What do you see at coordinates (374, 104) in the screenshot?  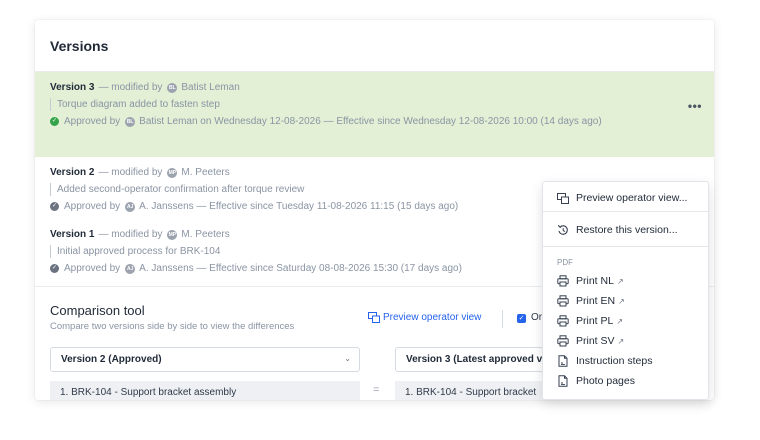 I see `version-description: Torque diagram added to fasten step` at bounding box center [374, 104].